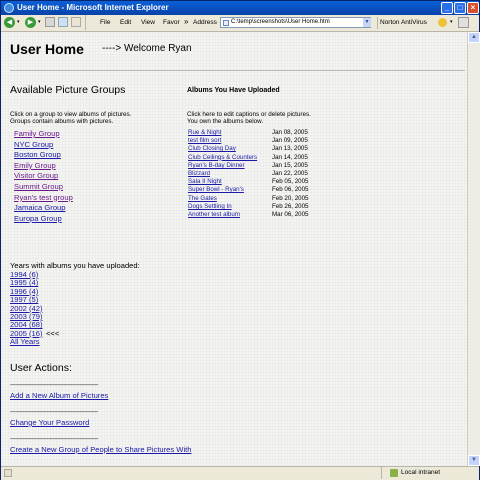 The image size is (480, 480). Describe the element at coordinates (25, 341) in the screenshot. I see `all-years-link: All Years` at that location.